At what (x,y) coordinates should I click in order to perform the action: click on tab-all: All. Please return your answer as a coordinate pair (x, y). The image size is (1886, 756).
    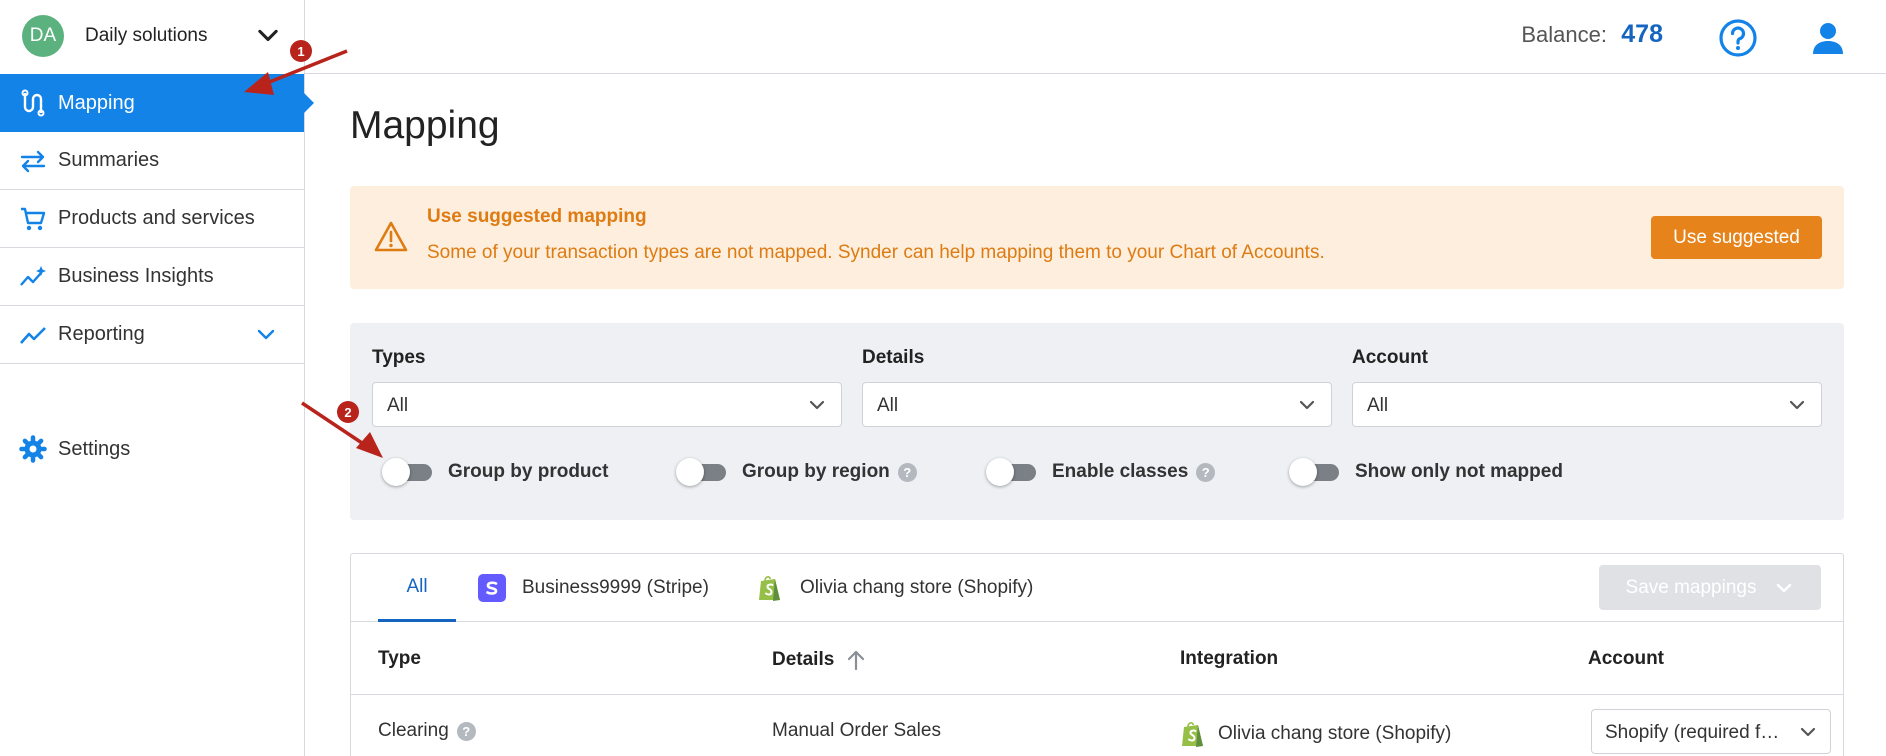
    Looking at the image, I should click on (417, 588).